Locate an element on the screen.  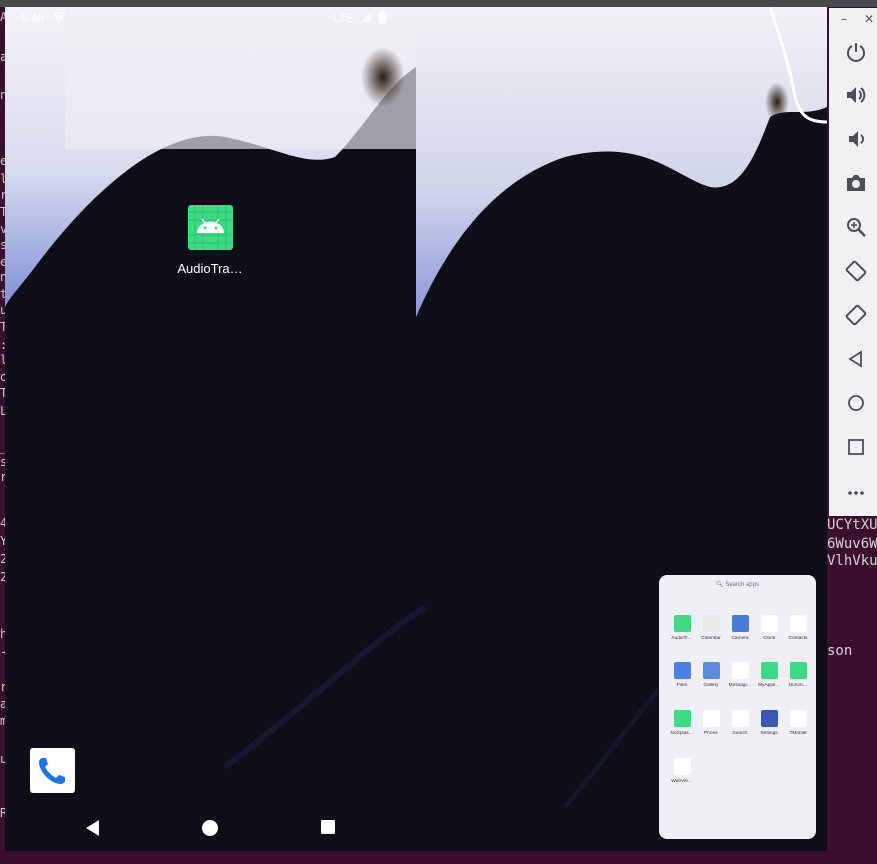
signal-icon is located at coordinates (366, 17).